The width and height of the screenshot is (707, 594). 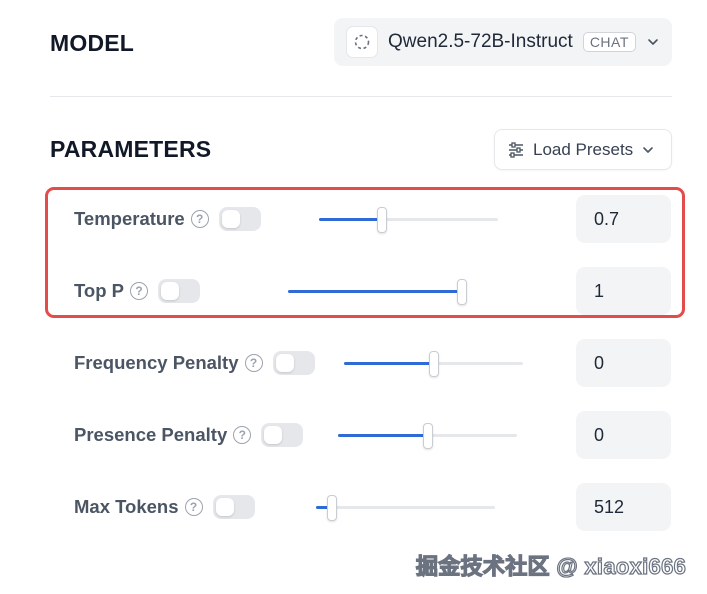 I want to click on section-divider, so click(x=361, y=96).